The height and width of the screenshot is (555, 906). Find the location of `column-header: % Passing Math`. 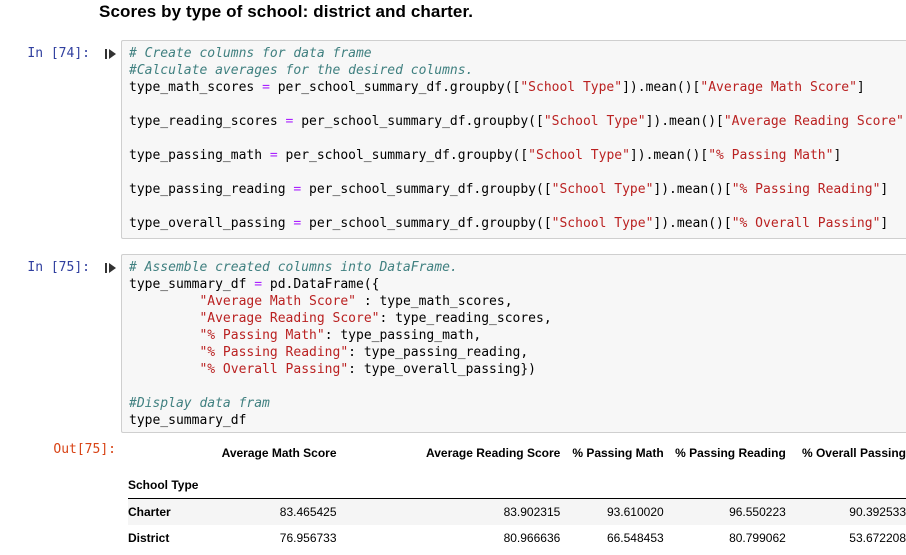

column-header: % Passing Math is located at coordinates (618, 453).